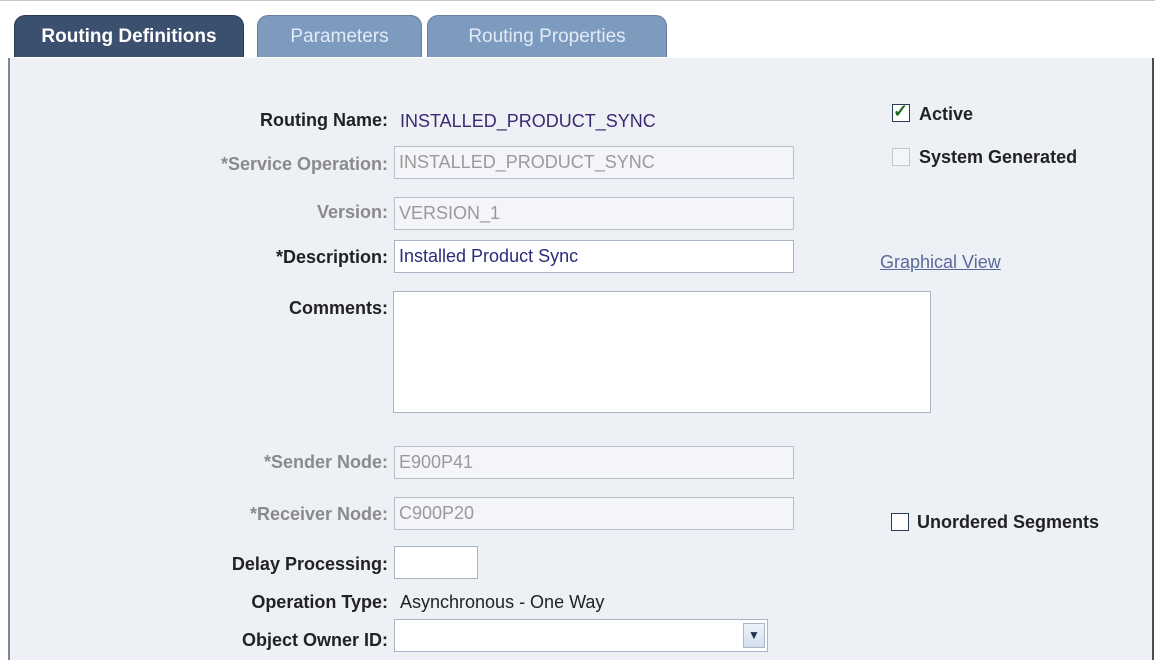 Image resolution: width=1155 pixels, height=660 pixels. I want to click on version-field: VERSION_1, so click(594, 213).